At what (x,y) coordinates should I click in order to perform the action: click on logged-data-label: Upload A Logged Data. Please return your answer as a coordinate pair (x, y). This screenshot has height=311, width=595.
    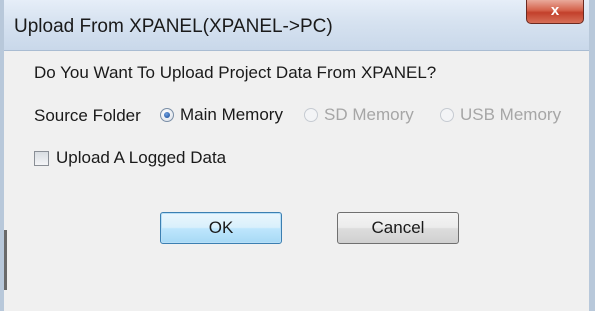
    Looking at the image, I should click on (141, 157).